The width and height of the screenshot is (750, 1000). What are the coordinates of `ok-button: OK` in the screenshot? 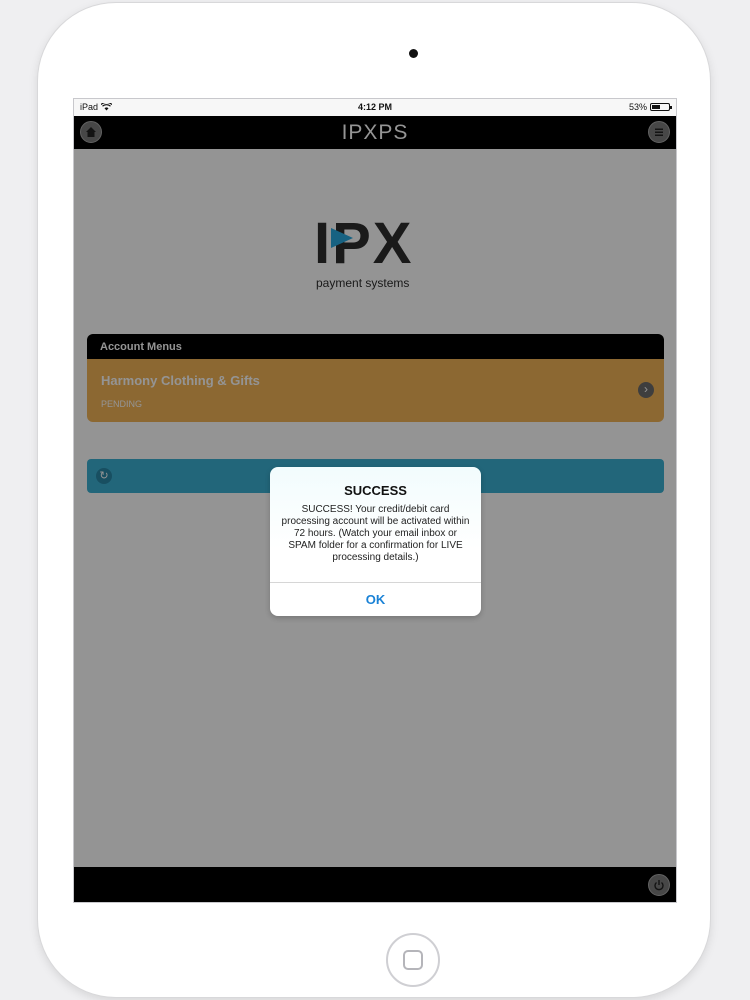 It's located at (375, 599).